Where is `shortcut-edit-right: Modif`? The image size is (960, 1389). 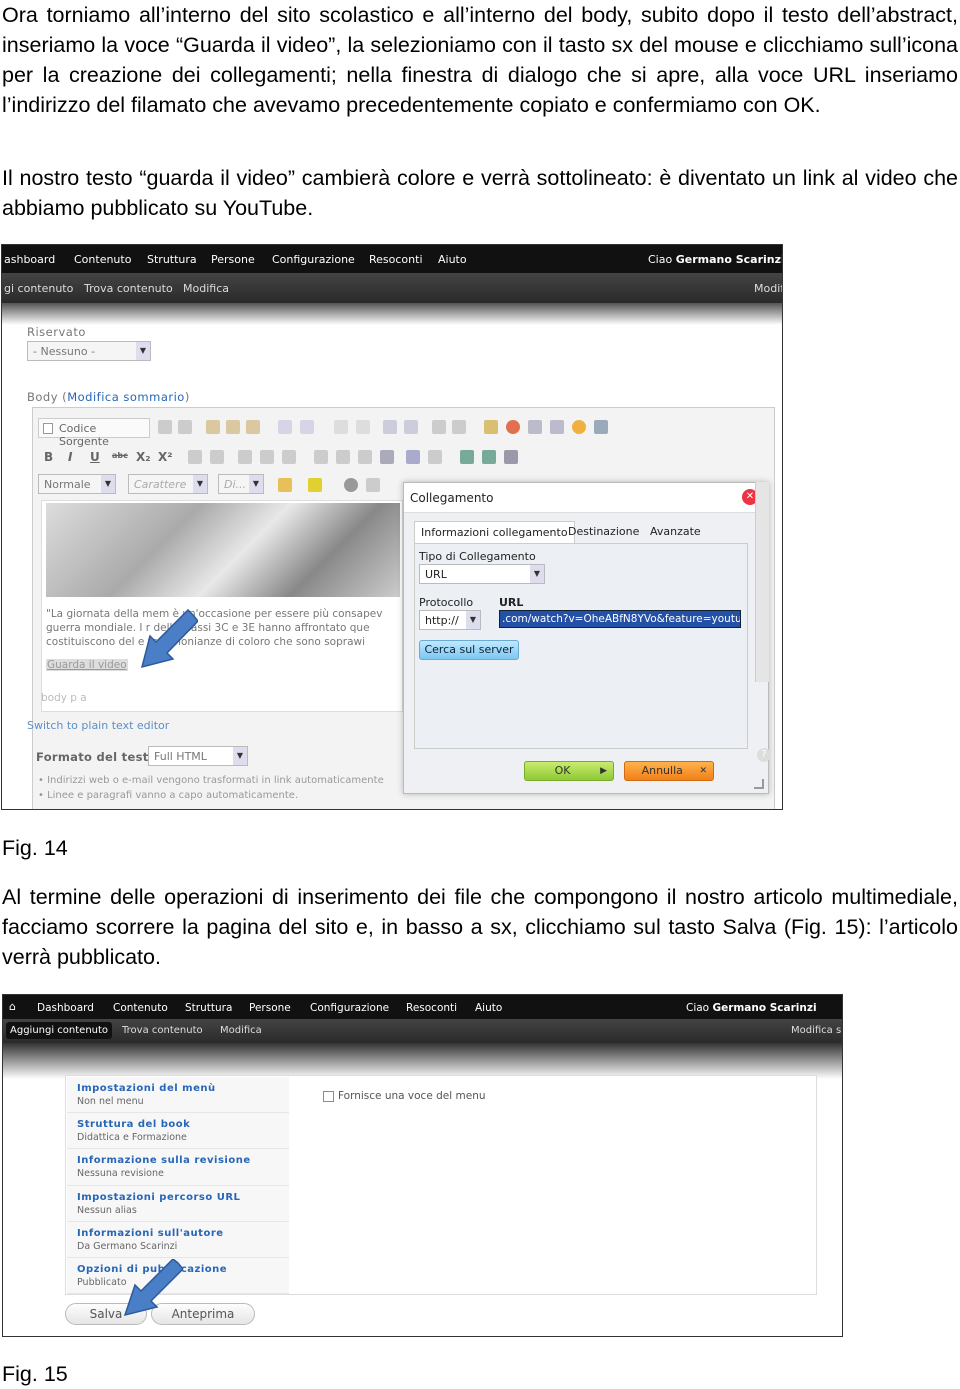
shortcut-edit-right: Modif is located at coordinates (768, 288).